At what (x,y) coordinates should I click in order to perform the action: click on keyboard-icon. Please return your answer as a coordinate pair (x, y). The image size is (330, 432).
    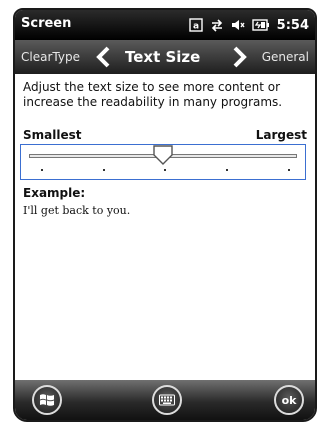
    Looking at the image, I should click on (167, 400).